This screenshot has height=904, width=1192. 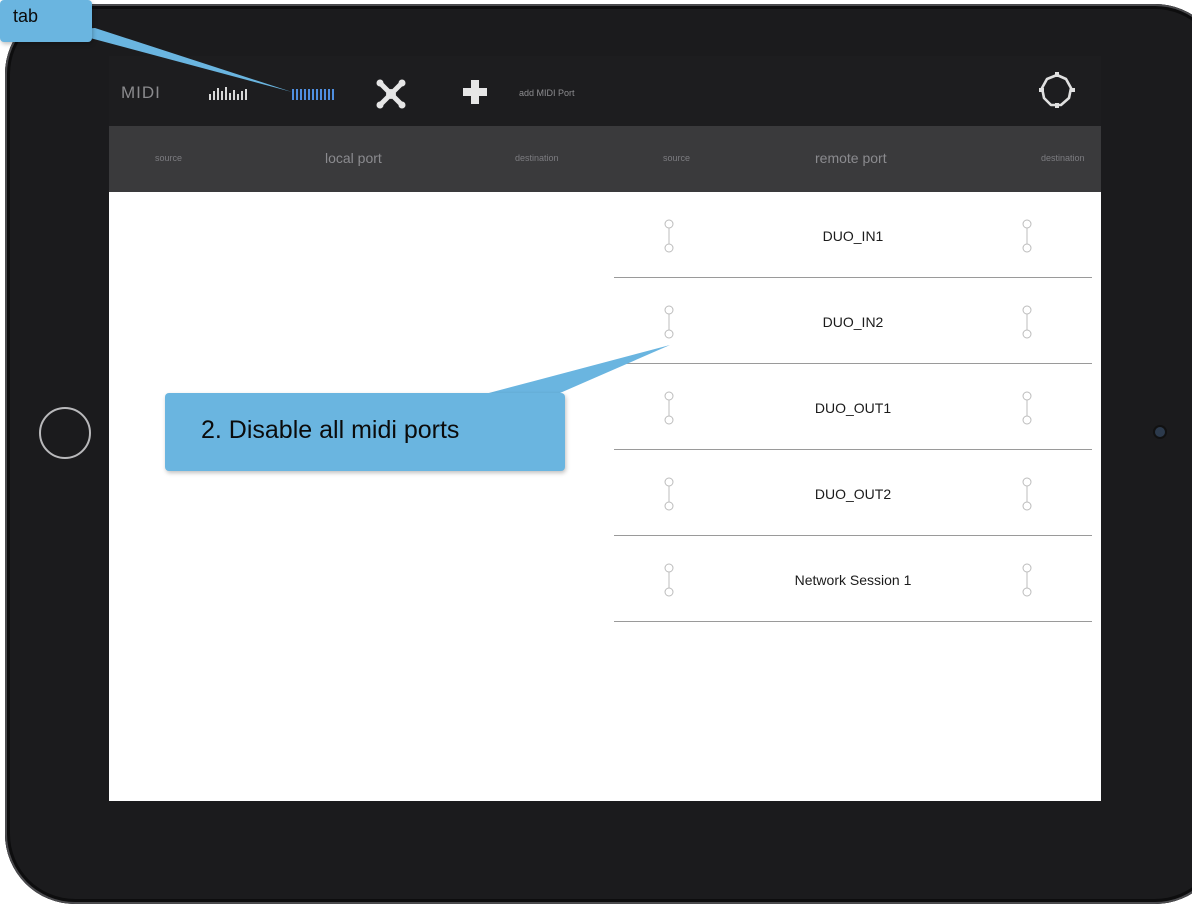 I want to click on remote-destination-header: destination, so click(x=1063, y=158).